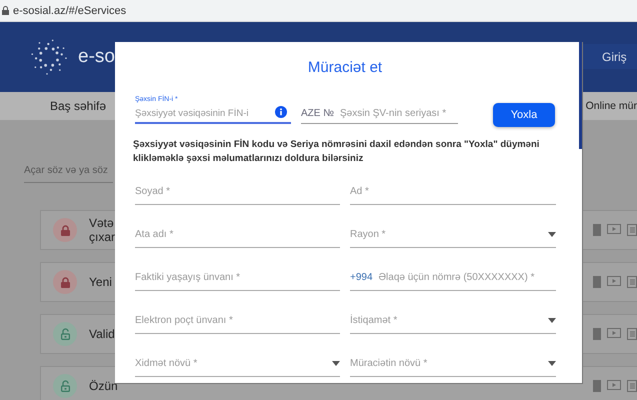  I want to click on series-field: Şəxsin ŞV-nin seriyası *, so click(406, 113).